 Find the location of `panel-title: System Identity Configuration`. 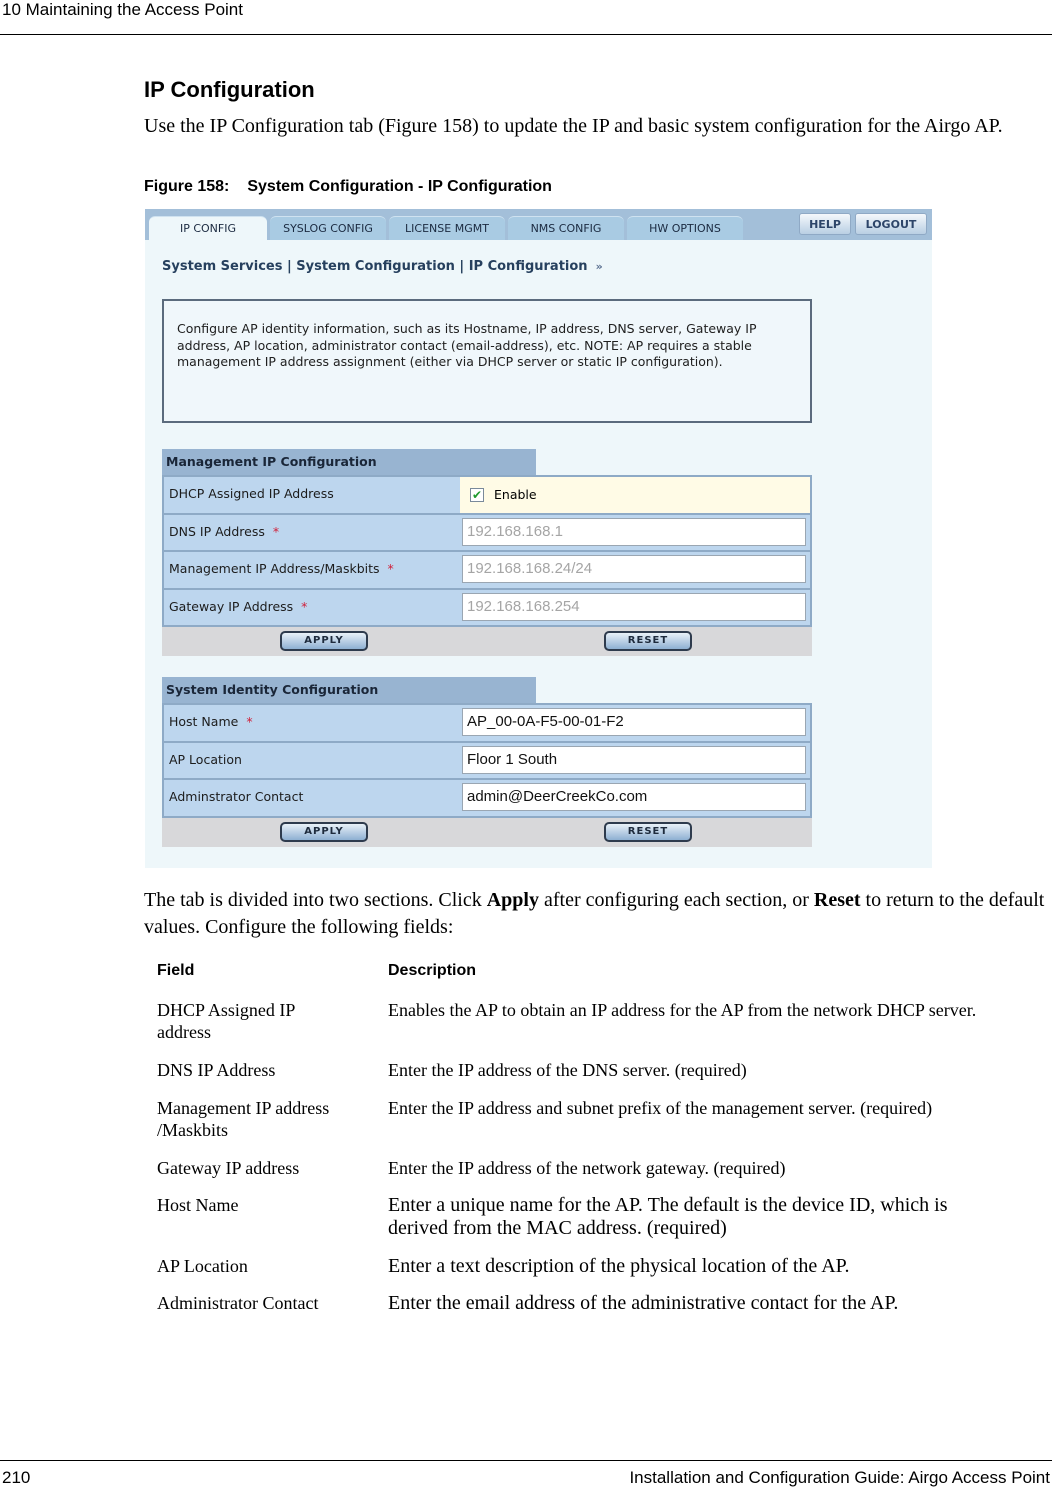

panel-title: System Identity Configuration is located at coordinates (349, 690).